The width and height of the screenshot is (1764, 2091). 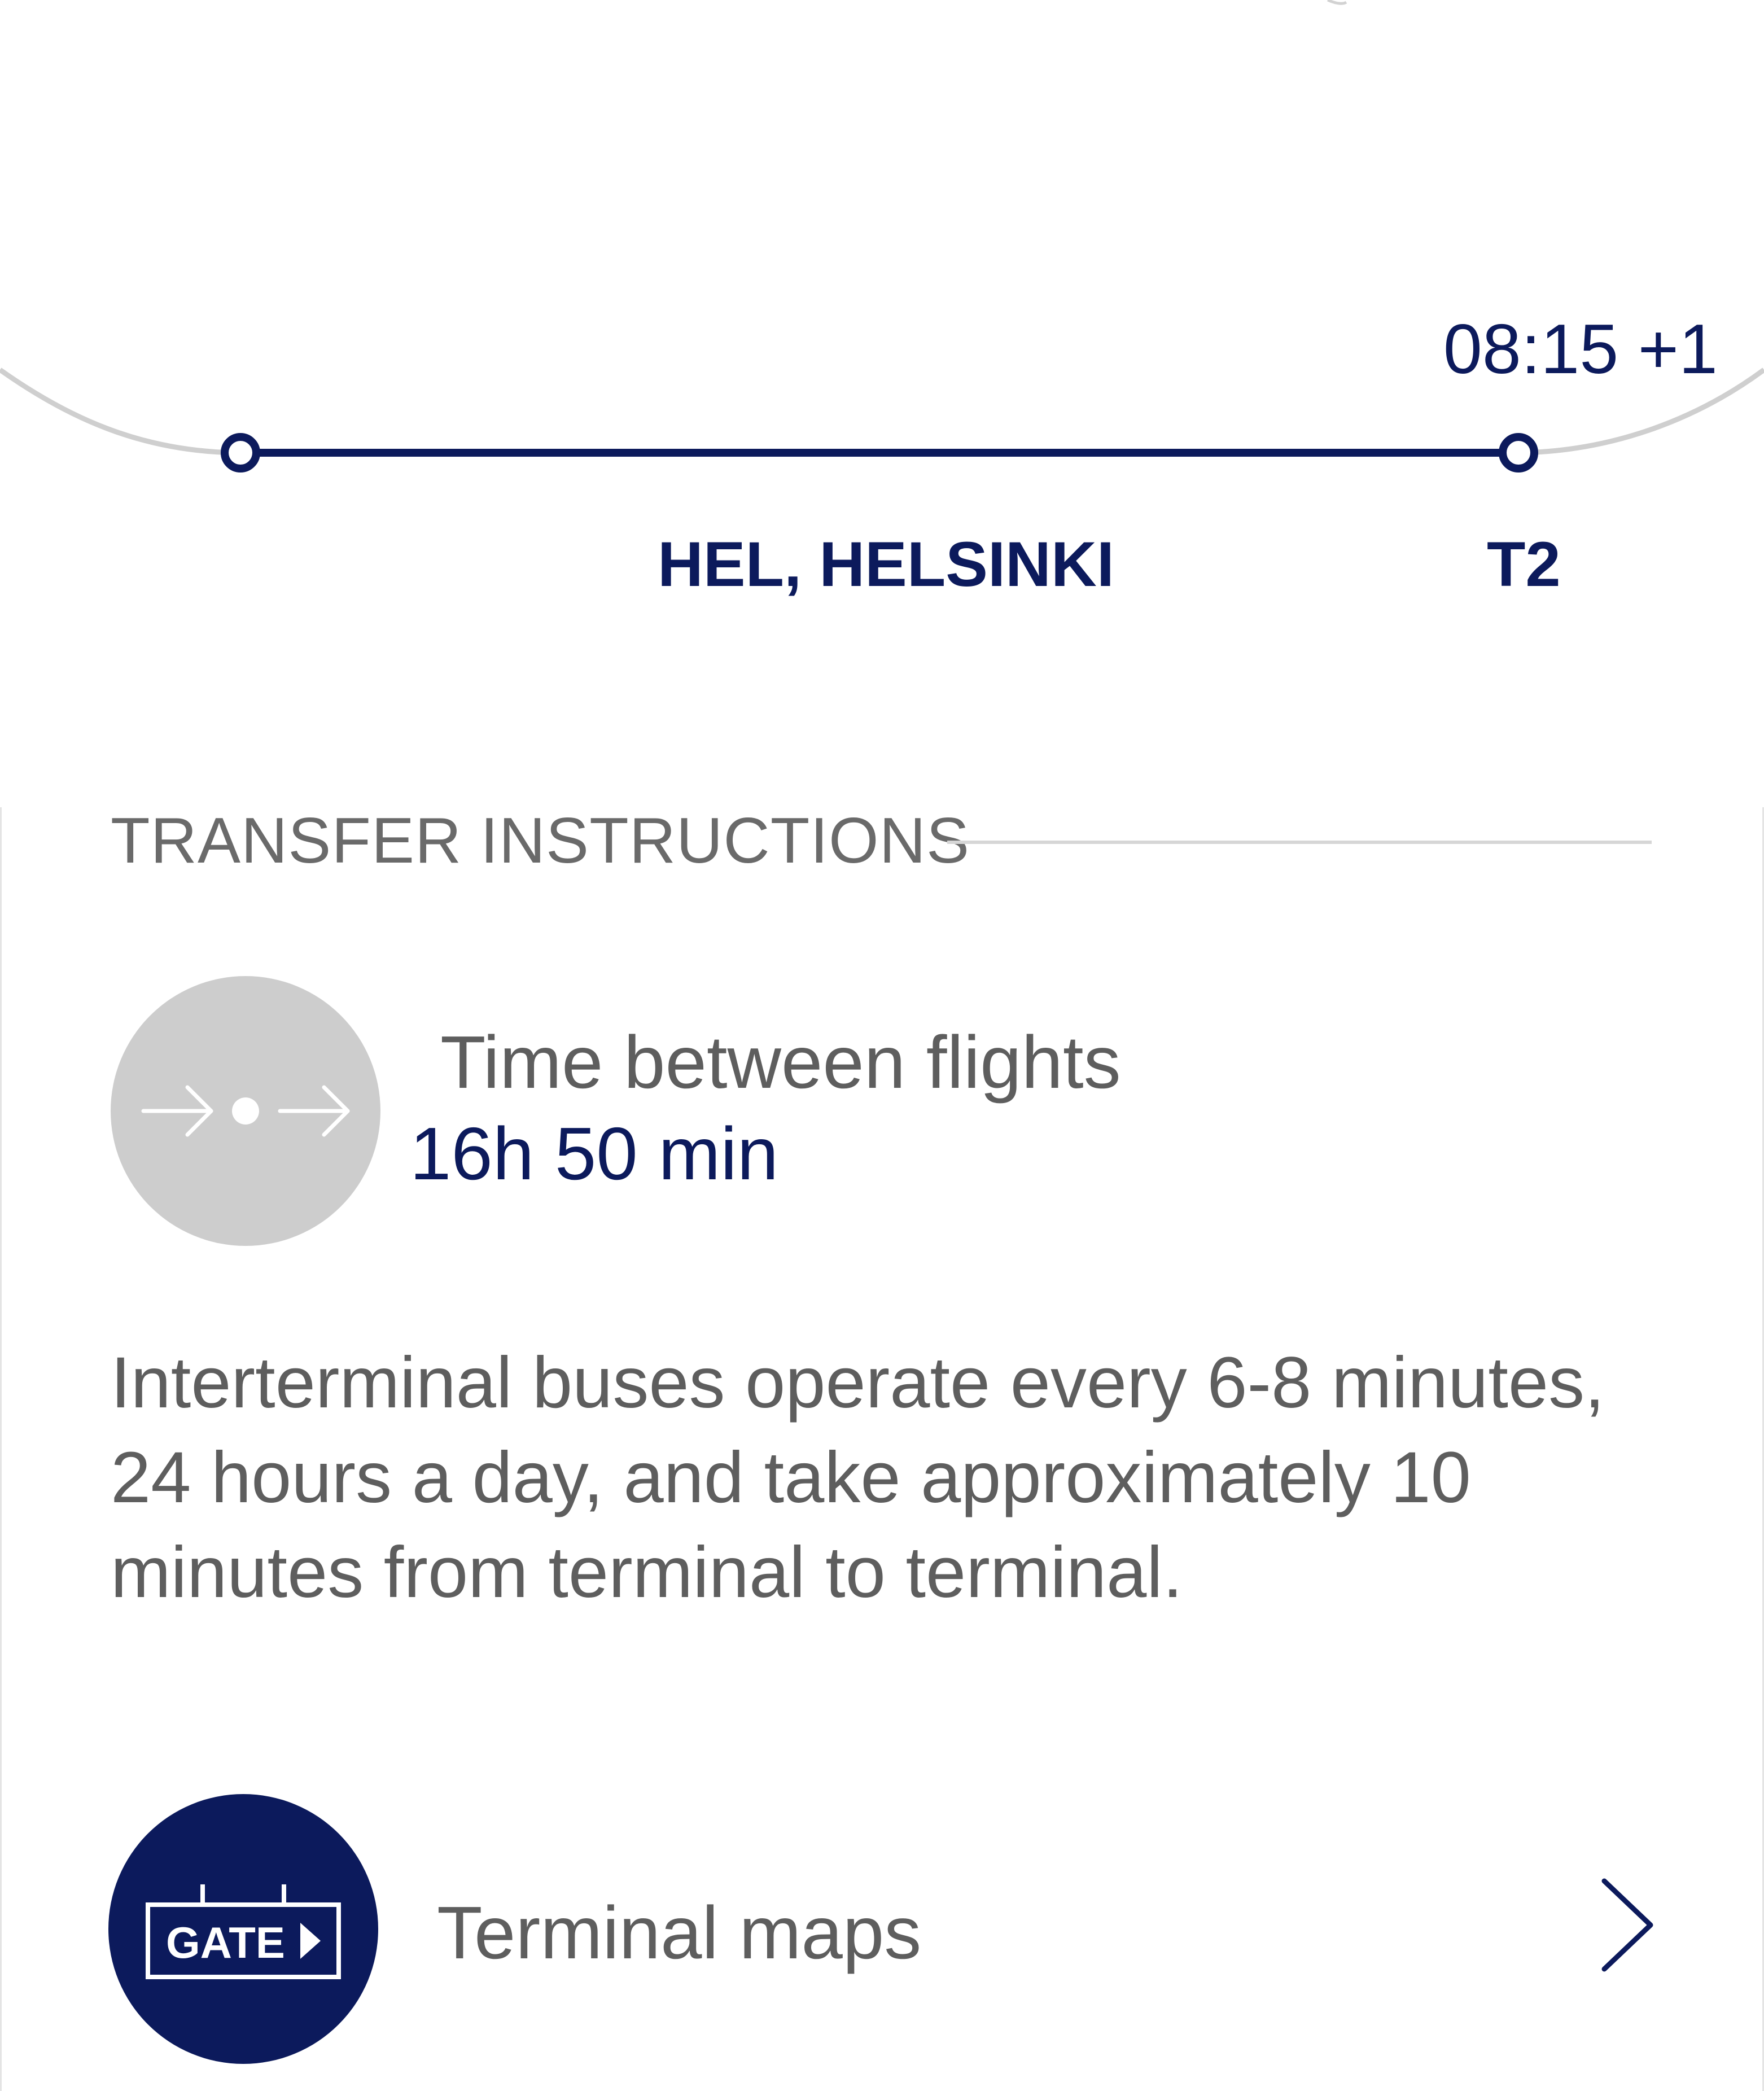 I want to click on gate-sign-text: GATE, so click(x=225, y=1942).